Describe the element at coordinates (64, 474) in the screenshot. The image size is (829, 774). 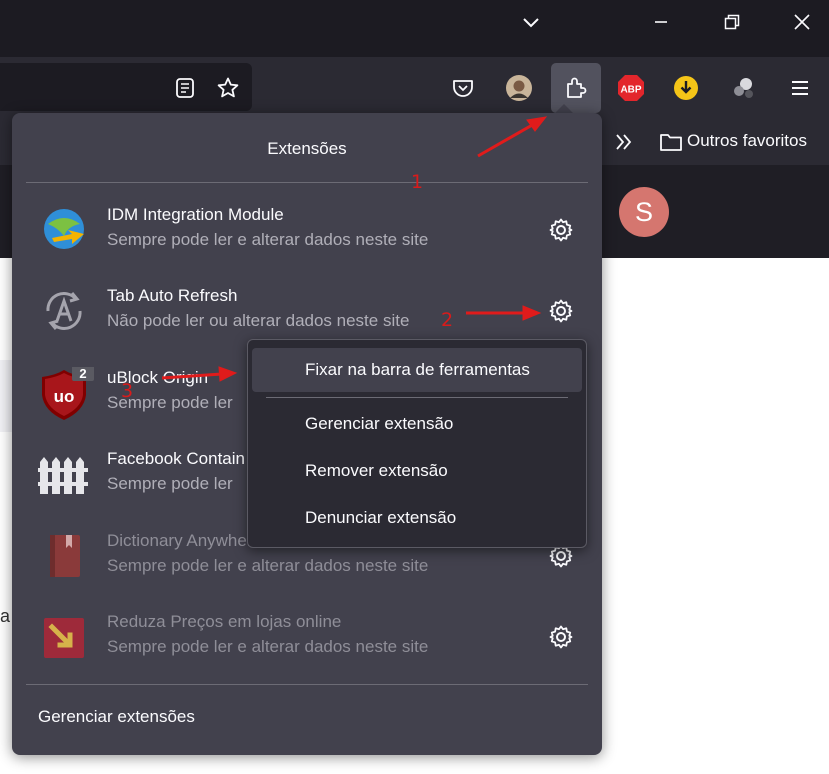
I see `facebook-container-fence-icon` at that location.